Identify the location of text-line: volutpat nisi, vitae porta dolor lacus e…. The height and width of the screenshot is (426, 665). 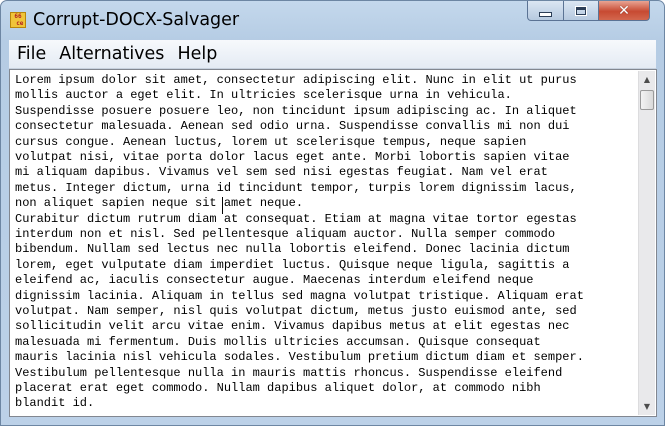
(292, 157).